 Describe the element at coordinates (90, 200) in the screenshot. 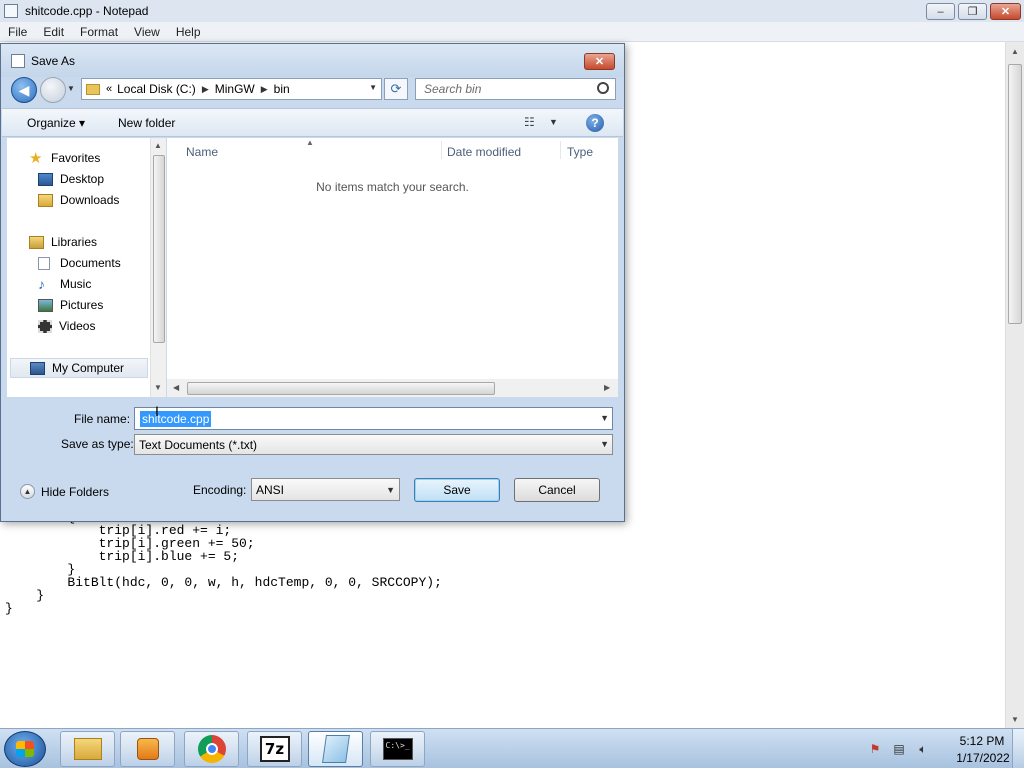

I see `nav-downloads-label: Downloads` at that location.